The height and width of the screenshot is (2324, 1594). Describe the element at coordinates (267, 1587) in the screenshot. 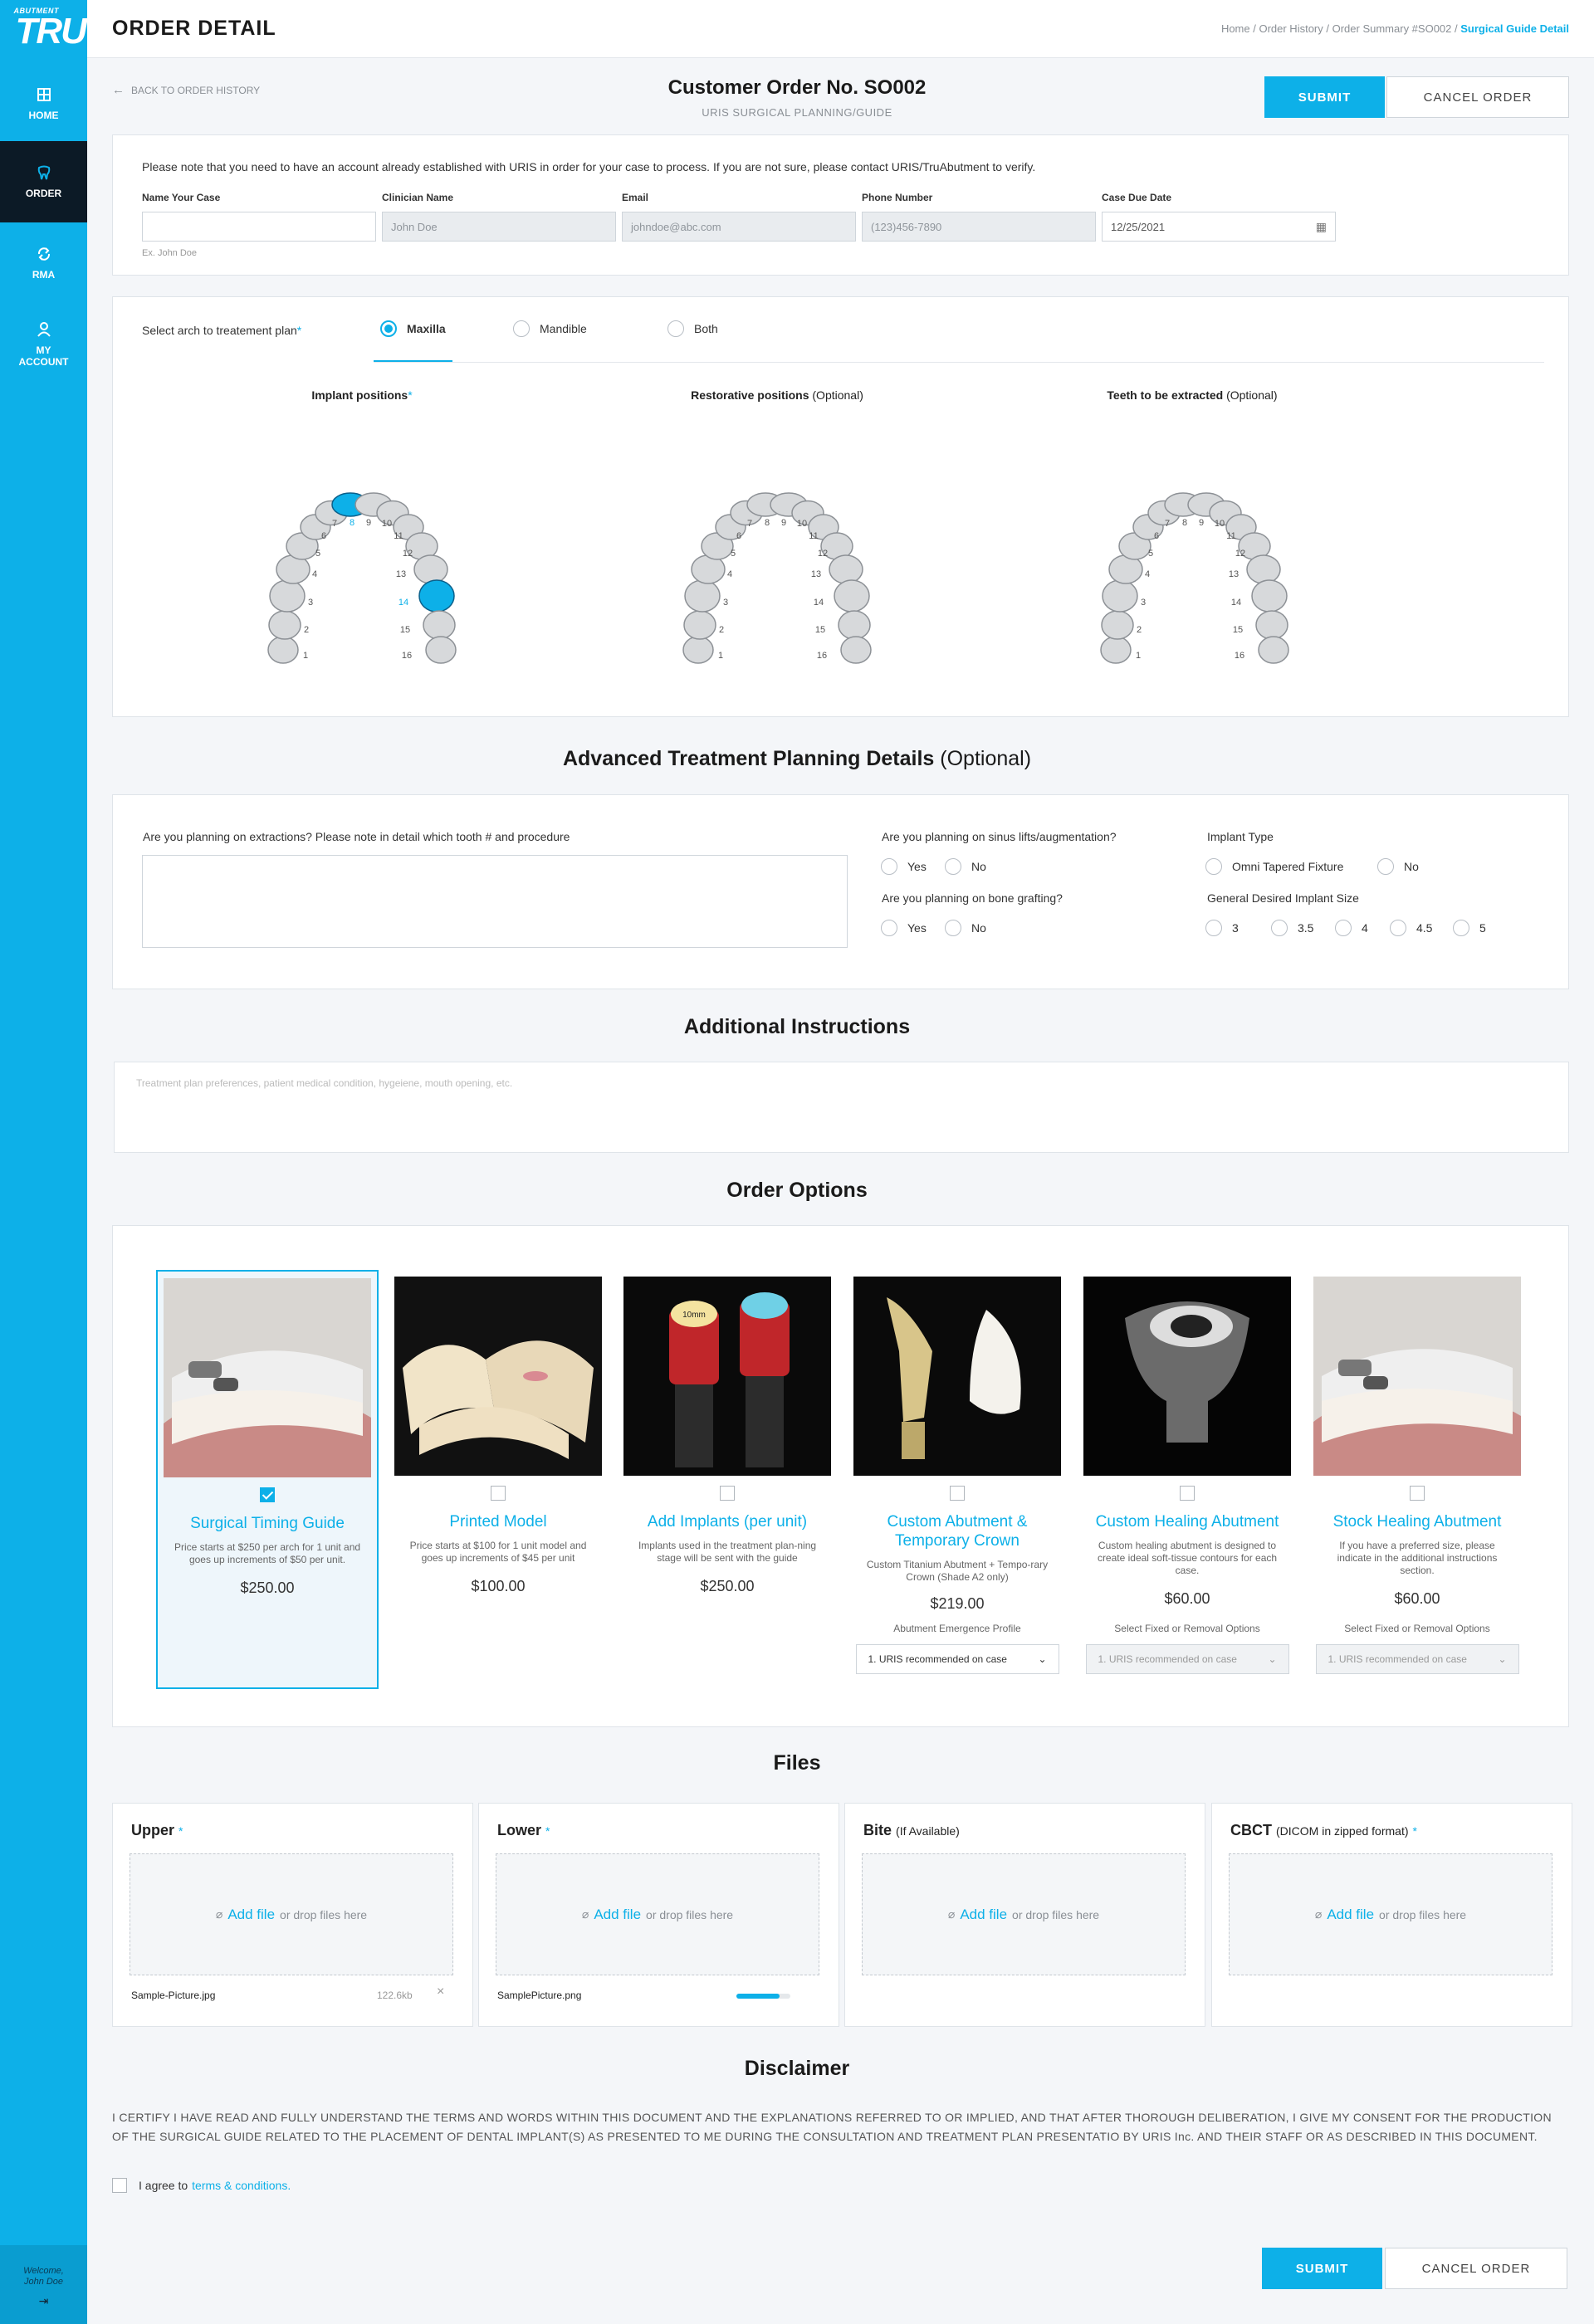

I see `surgical-guide-price: $250.00` at that location.